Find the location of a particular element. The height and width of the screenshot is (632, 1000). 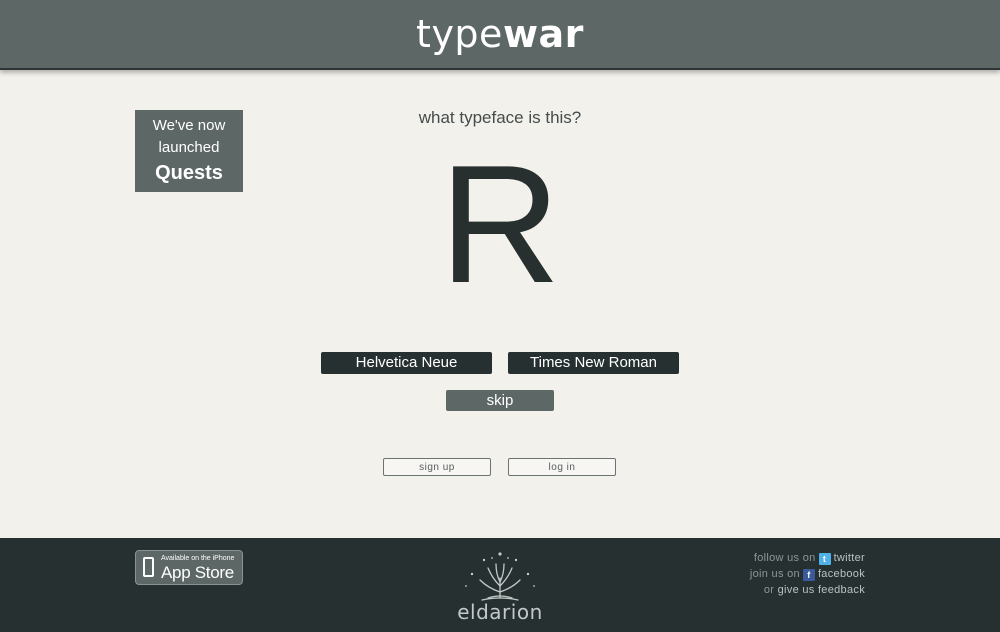

feedback-link: give us feedback is located at coordinates (821, 590).